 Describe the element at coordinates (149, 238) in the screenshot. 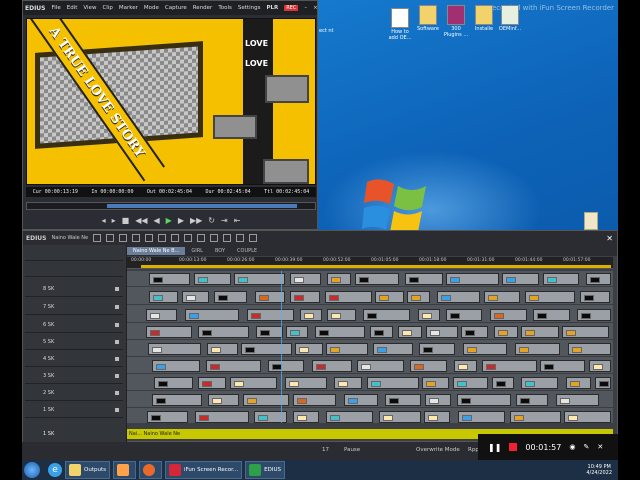

I see `copy-icon` at that location.